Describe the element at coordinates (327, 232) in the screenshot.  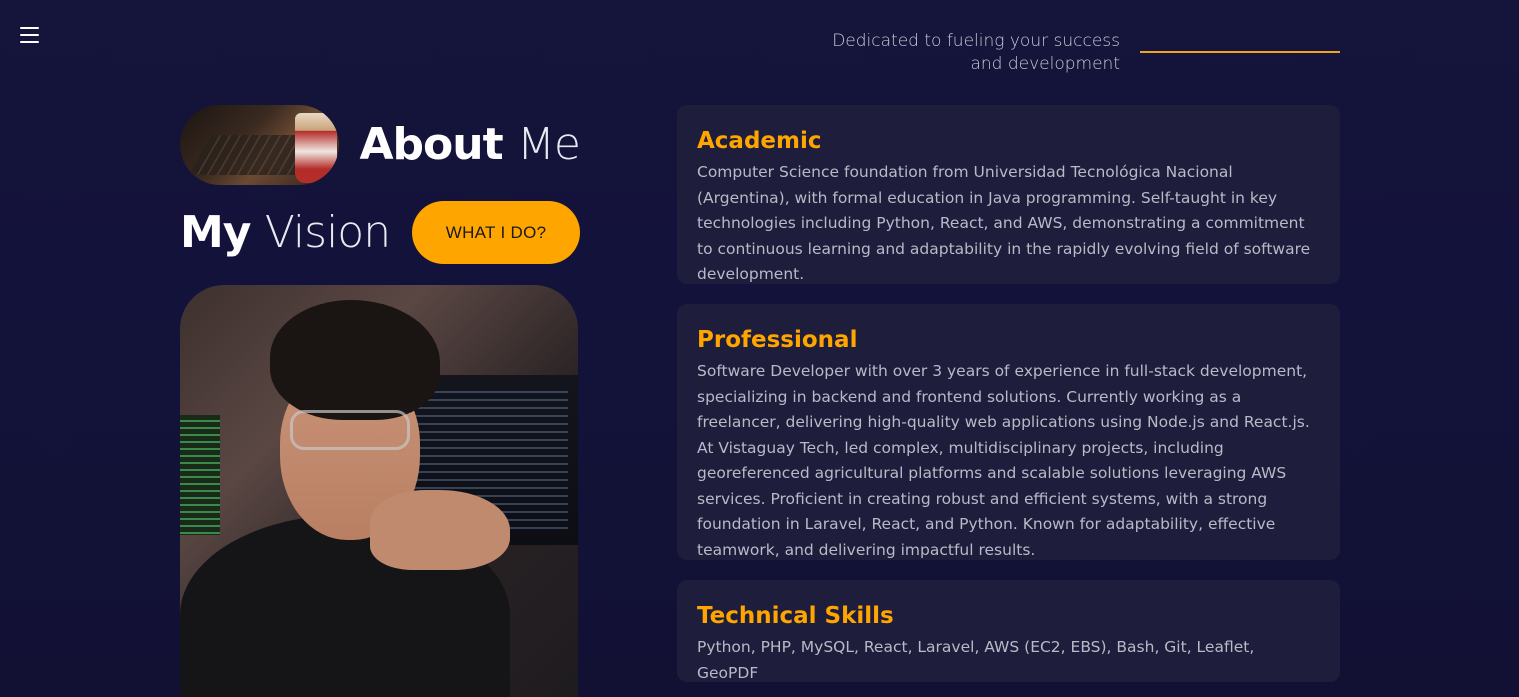
I see `vision-light: Vision` at that location.